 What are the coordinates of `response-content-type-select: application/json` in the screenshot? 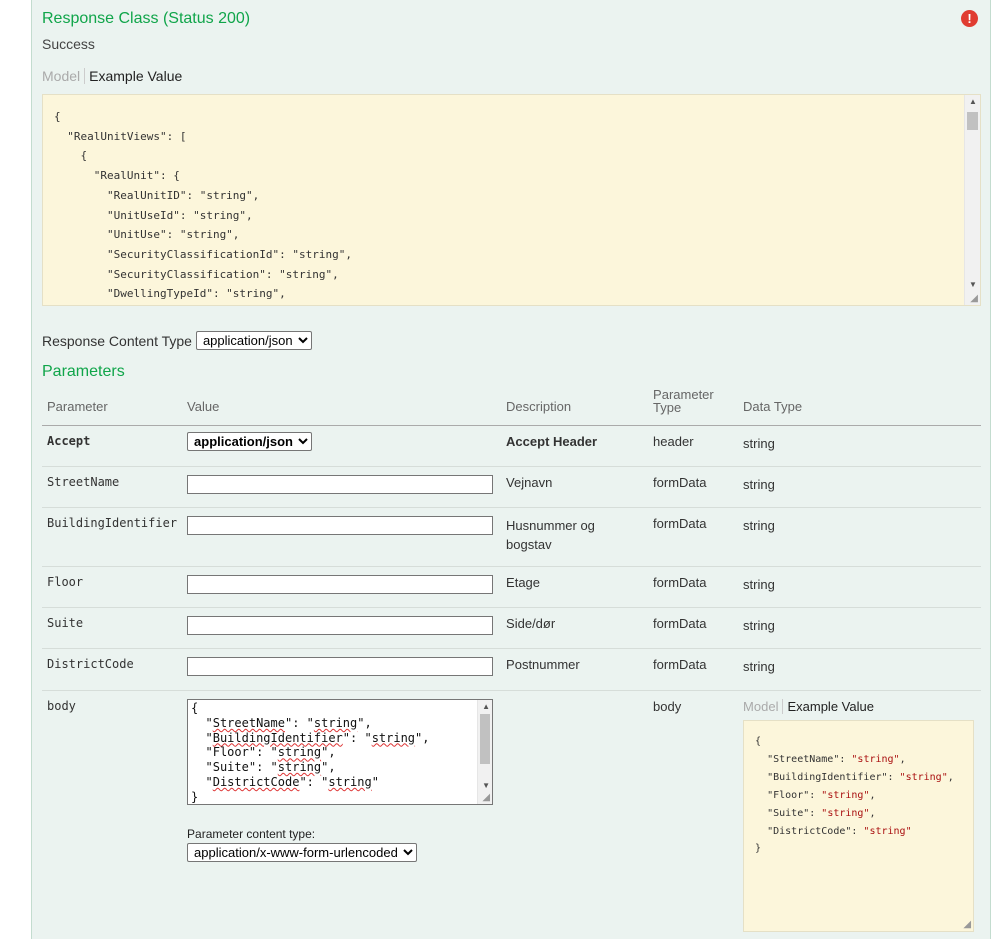 It's located at (254, 340).